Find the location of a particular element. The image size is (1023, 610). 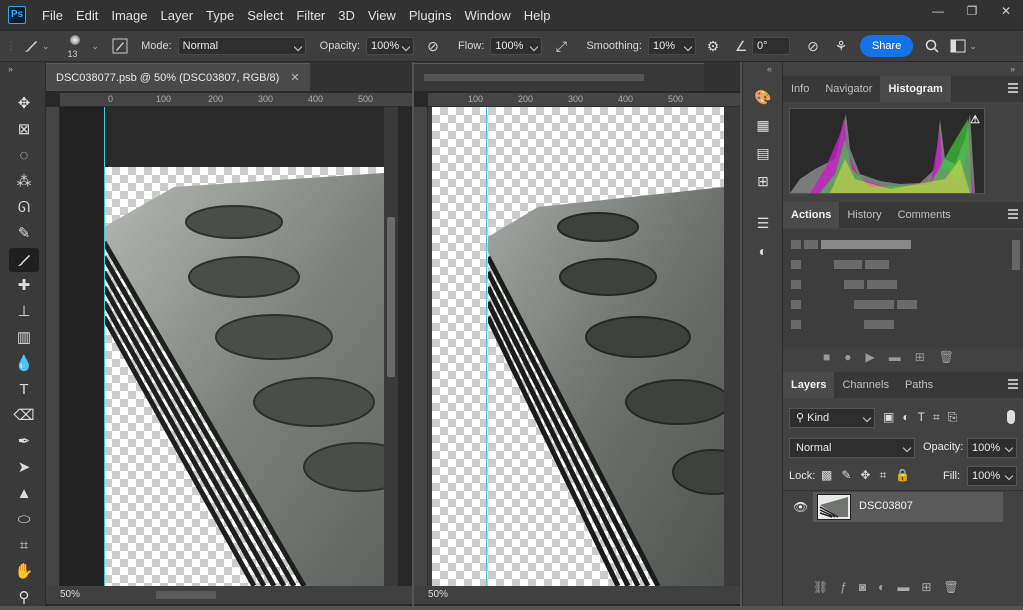

tab-histogram: Histogram is located at coordinates (915, 89).